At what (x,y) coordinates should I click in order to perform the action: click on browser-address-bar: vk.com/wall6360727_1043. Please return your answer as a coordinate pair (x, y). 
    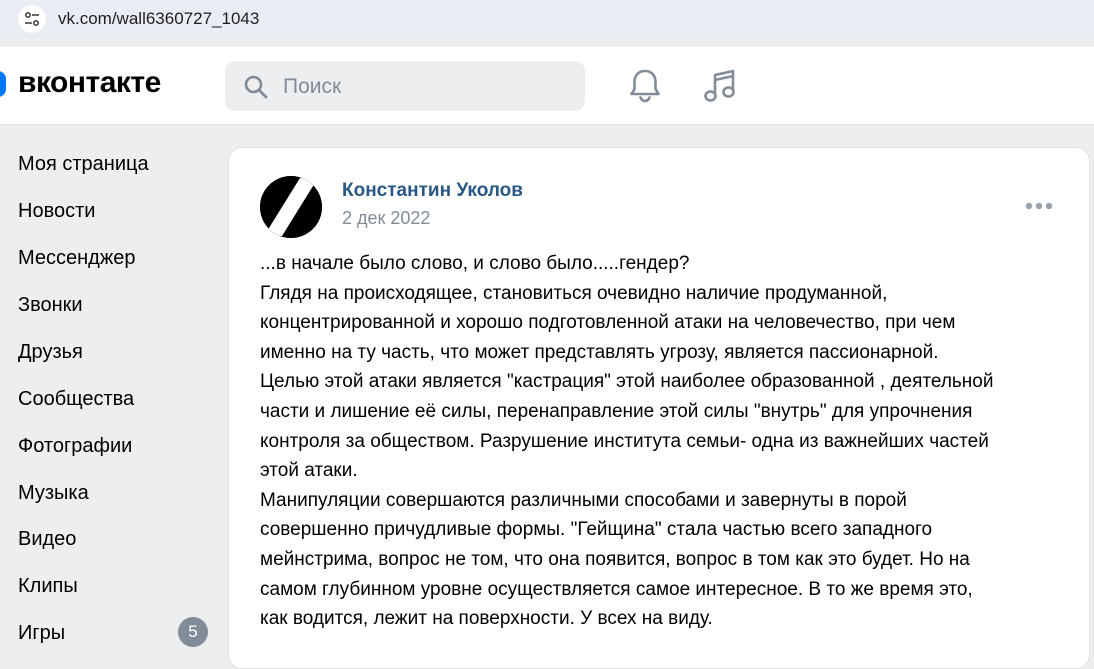
    Looking at the image, I should click on (547, 19).